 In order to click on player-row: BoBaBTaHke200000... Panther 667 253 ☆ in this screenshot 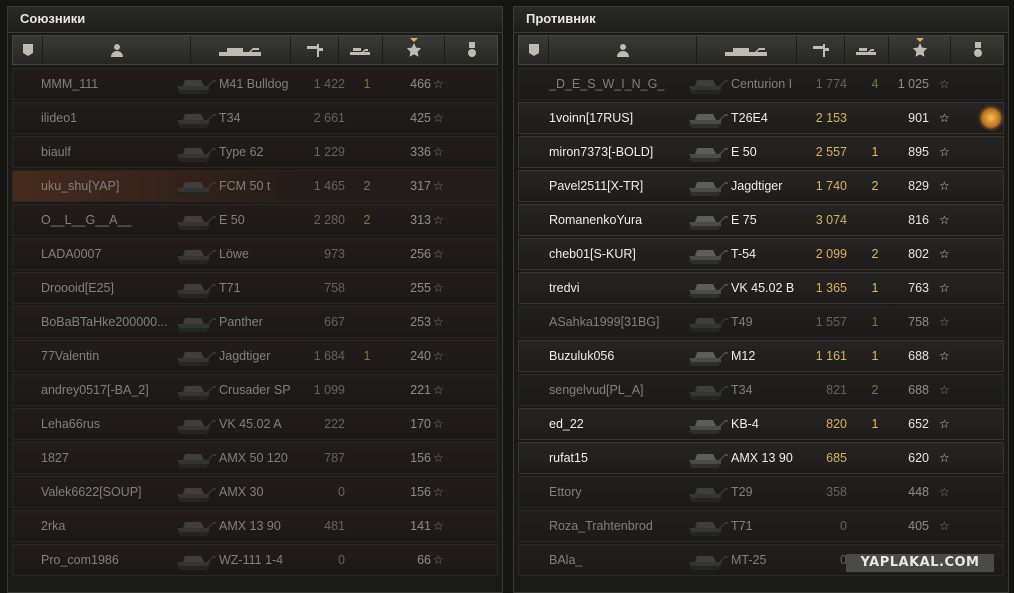, I will do `click(255, 322)`.